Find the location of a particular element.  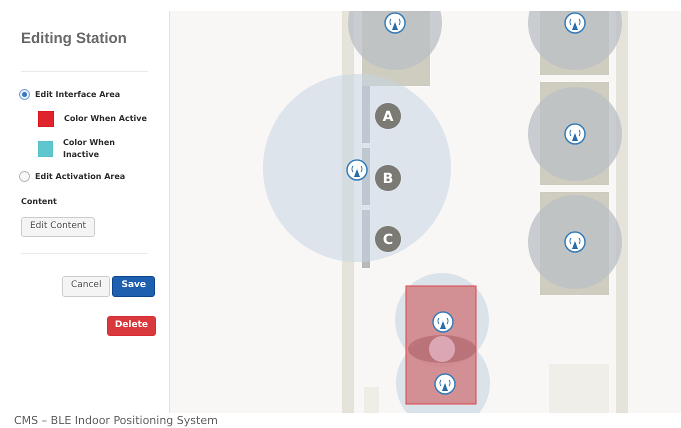

caption: CMS – BLE Indoor Positioning System is located at coordinates (116, 420).